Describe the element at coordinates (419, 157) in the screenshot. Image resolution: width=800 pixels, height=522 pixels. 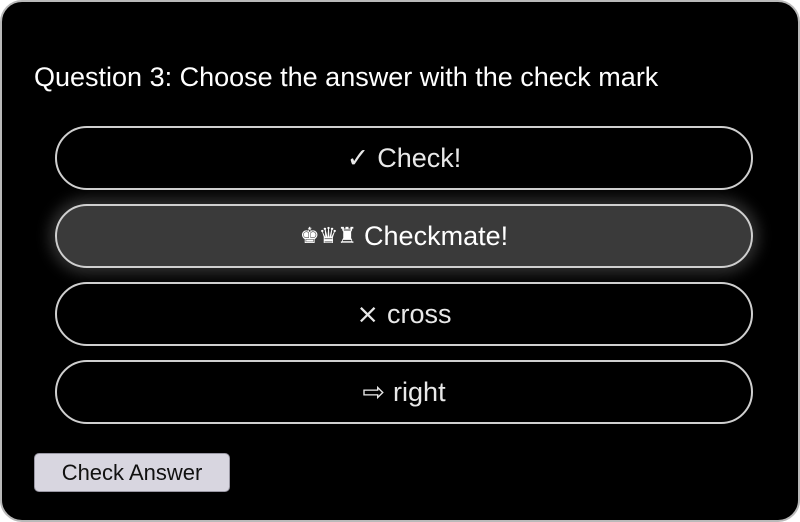
I see `option-label: Check!` at that location.